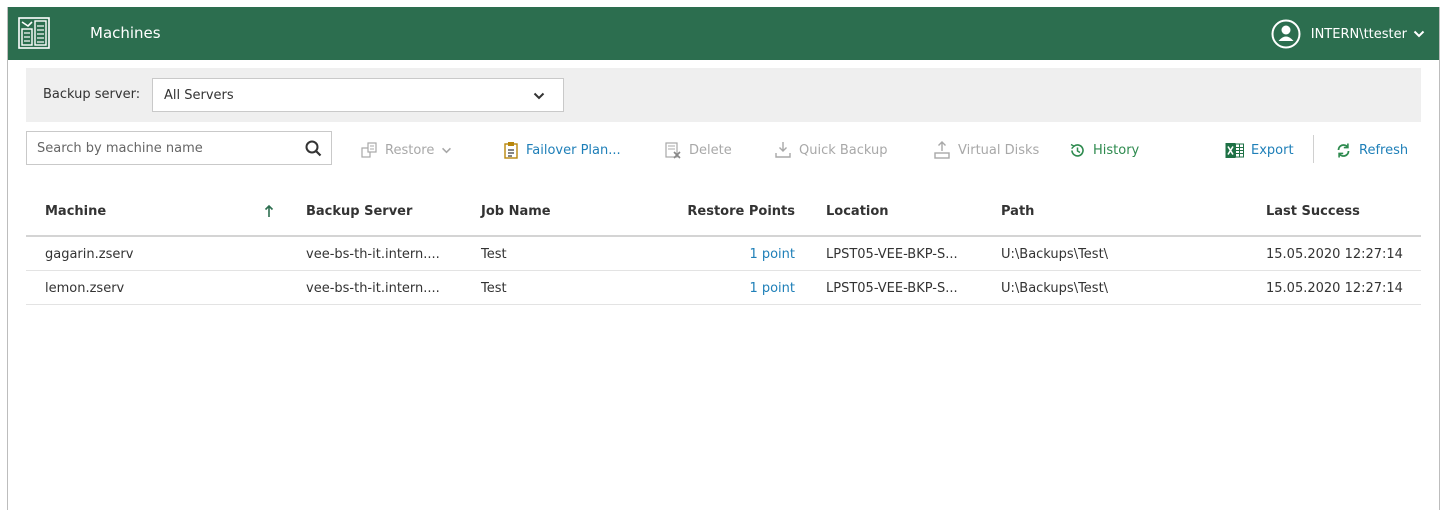 This screenshot has height=510, width=1445. I want to click on column-header-restore-points: Restore Points, so click(741, 211).